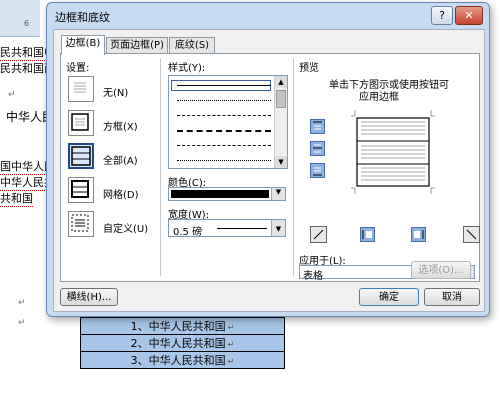  Describe the element at coordinates (281, 99) in the screenshot. I see `scroll-thumb` at that location.